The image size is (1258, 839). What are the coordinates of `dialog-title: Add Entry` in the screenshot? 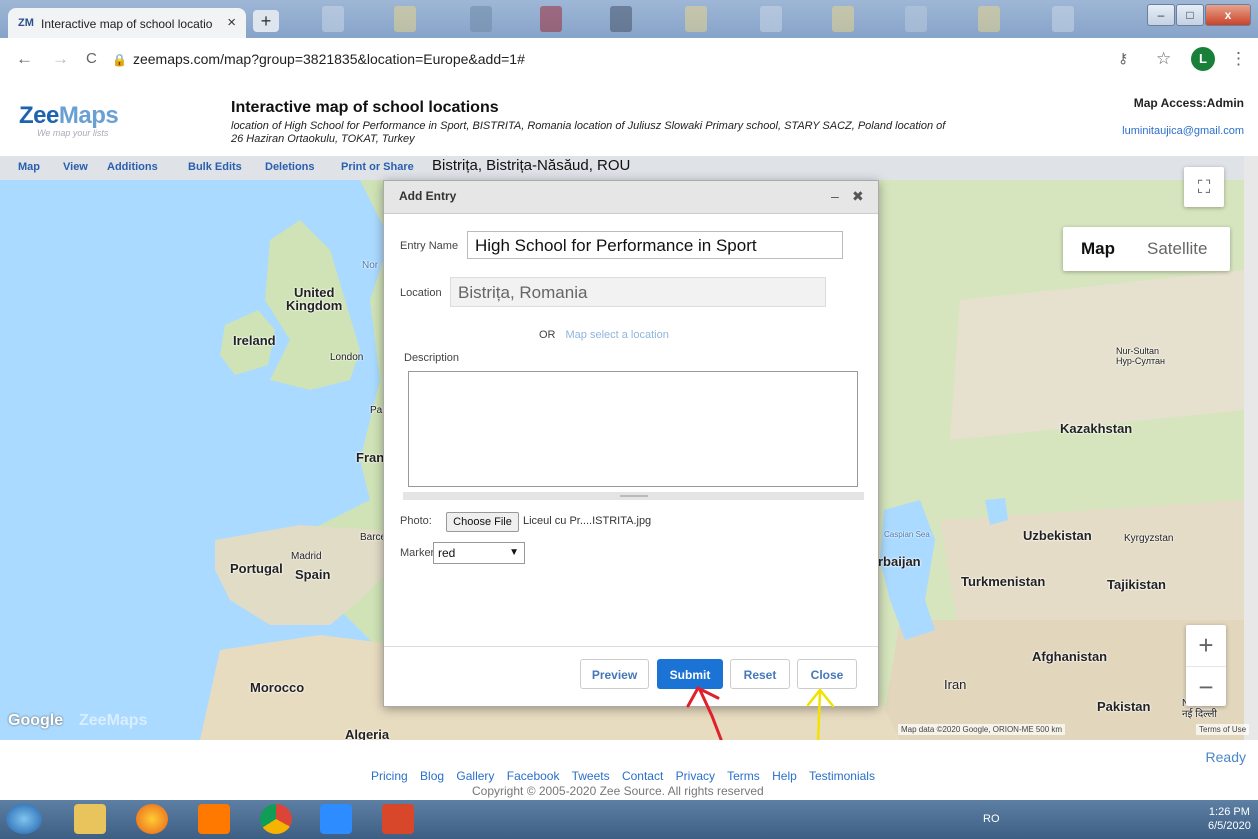 It's located at (428, 196).